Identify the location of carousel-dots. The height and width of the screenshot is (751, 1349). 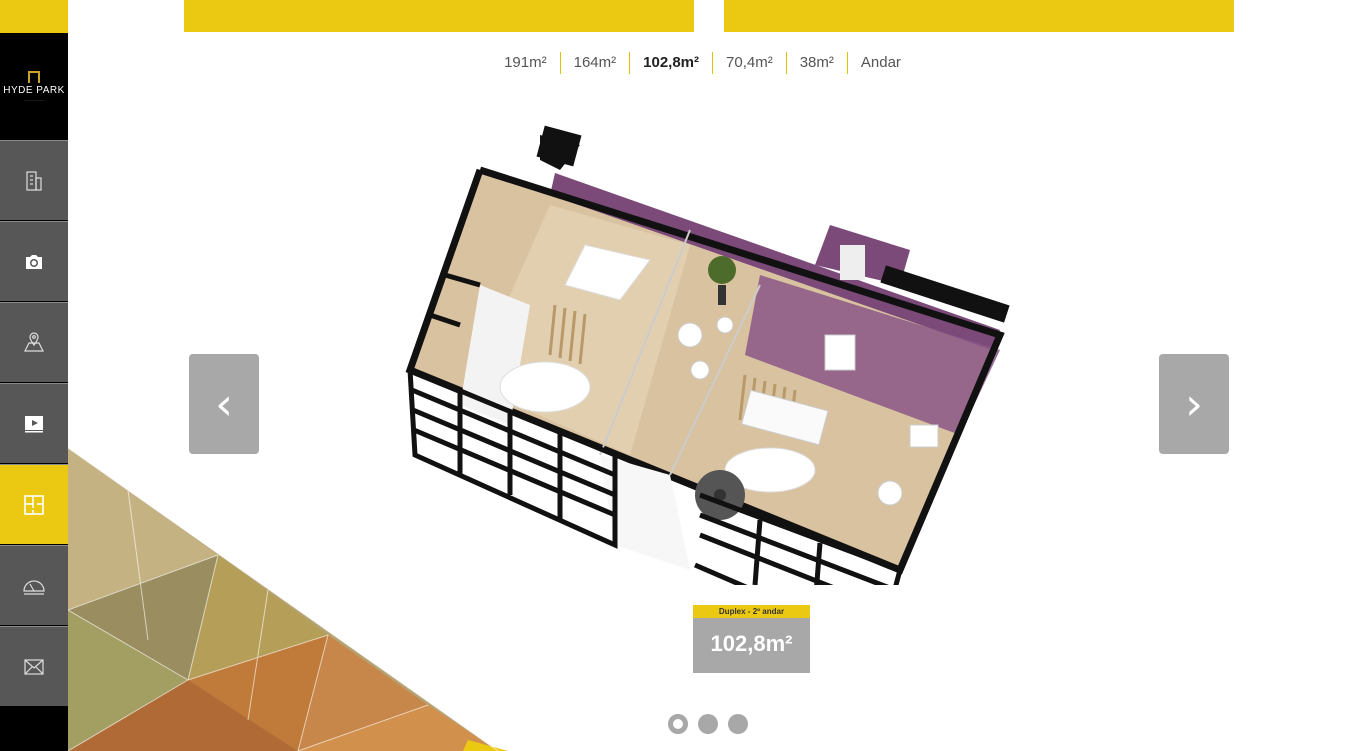
(708, 724).